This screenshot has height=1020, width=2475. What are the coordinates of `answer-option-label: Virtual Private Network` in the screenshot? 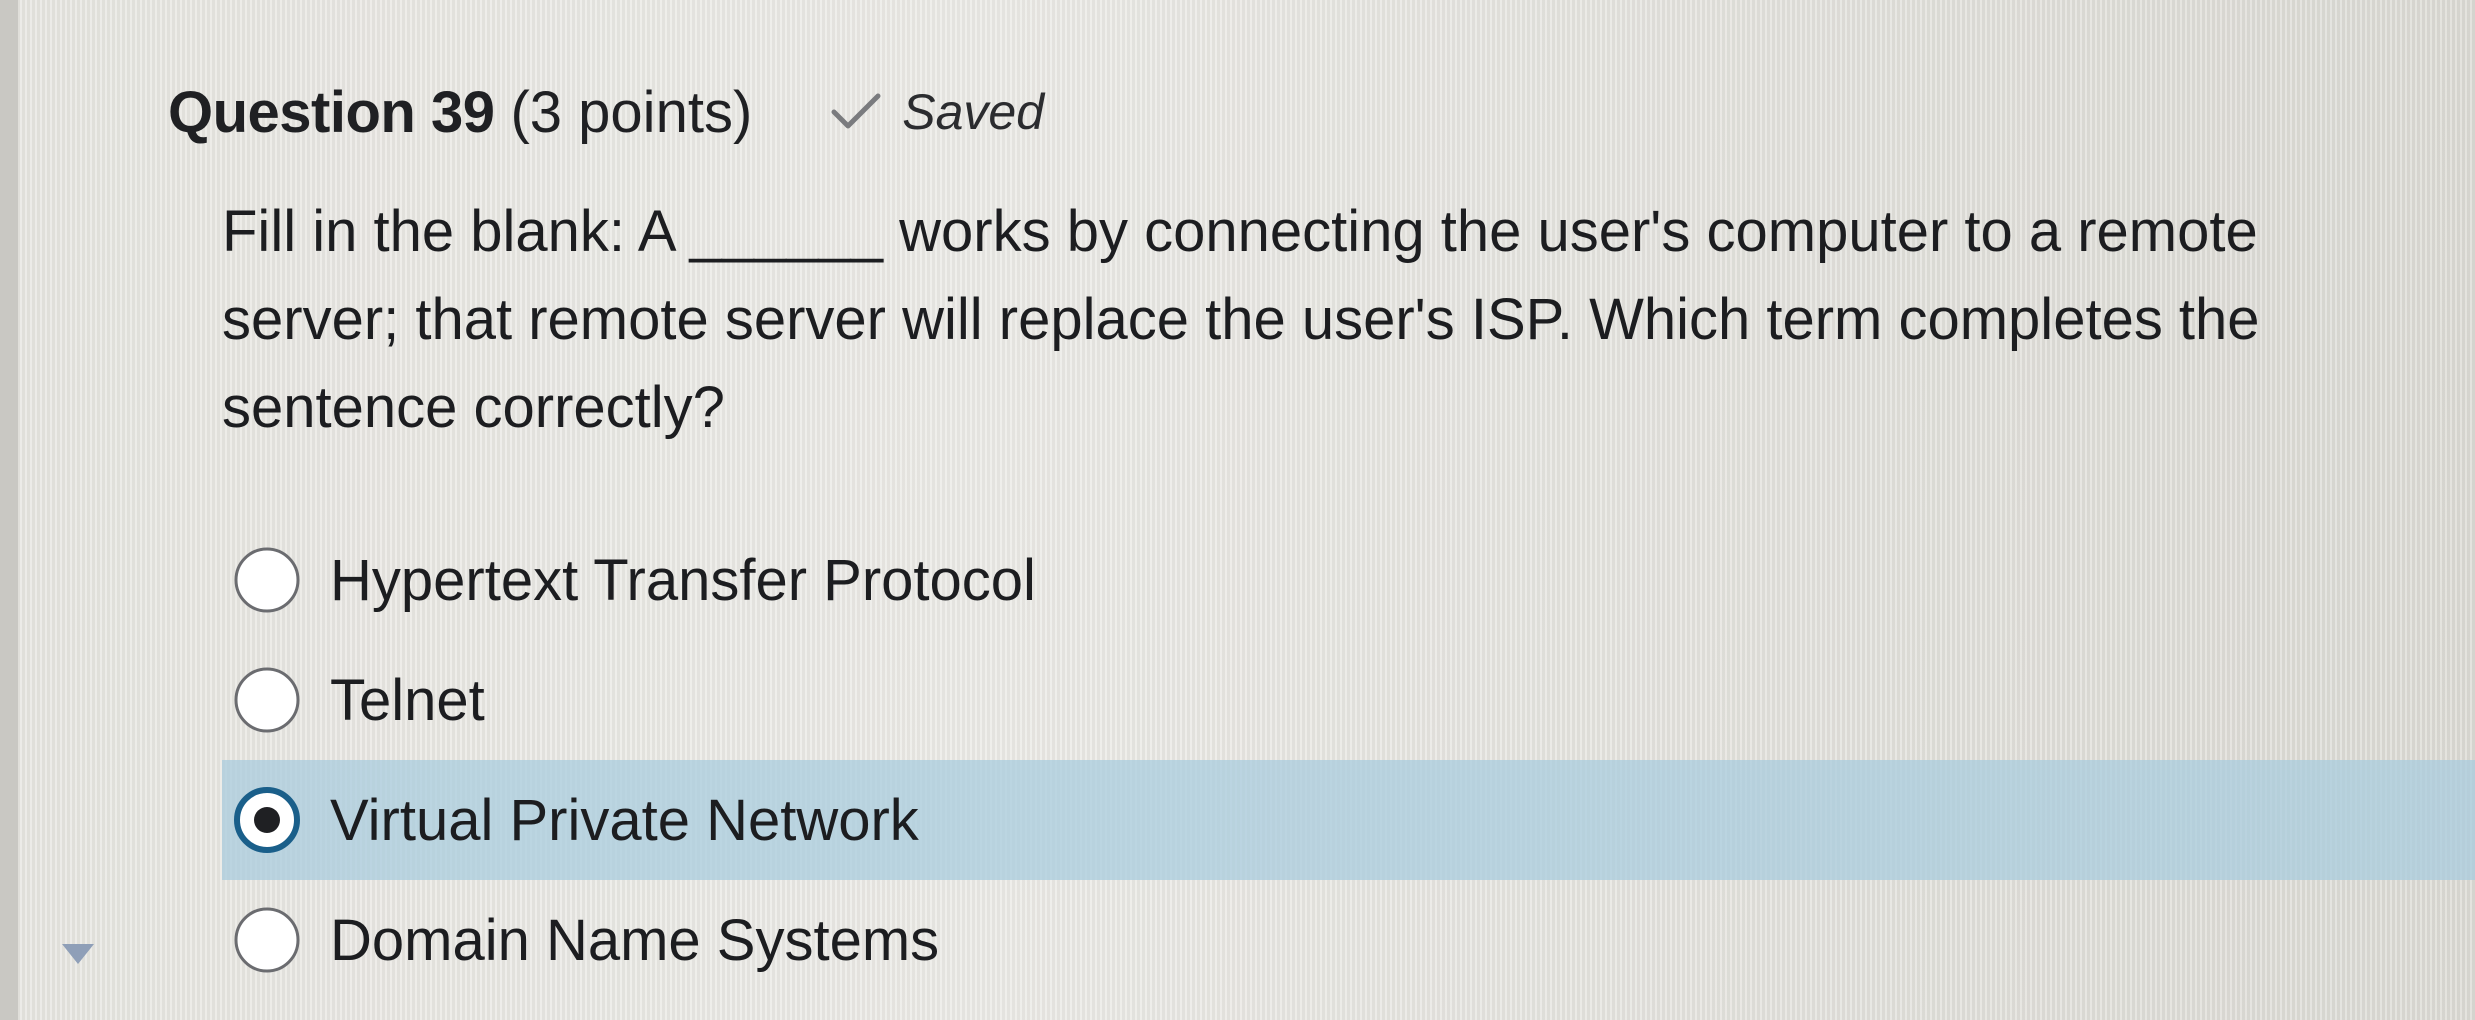 It's located at (624, 820).